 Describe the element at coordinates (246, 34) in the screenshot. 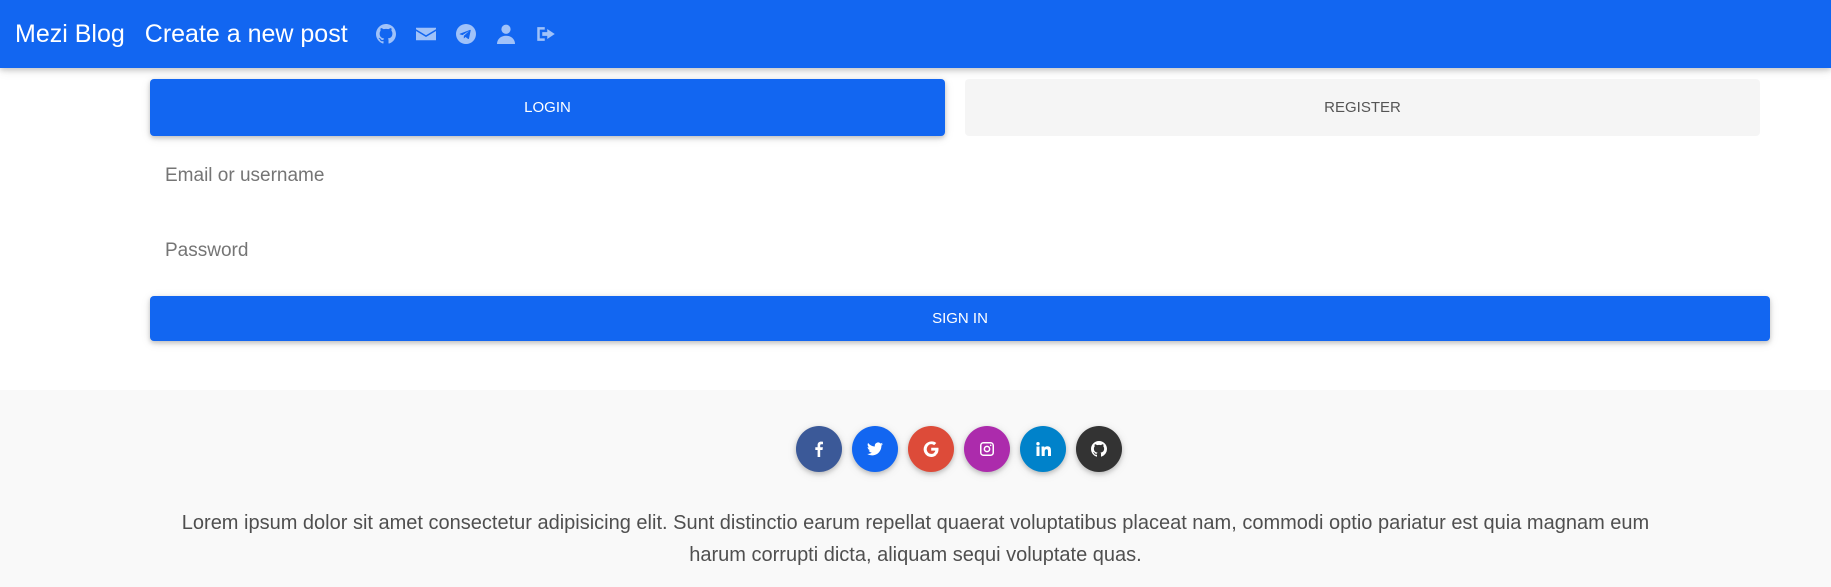

I see `create-post-link: Create a new post` at that location.